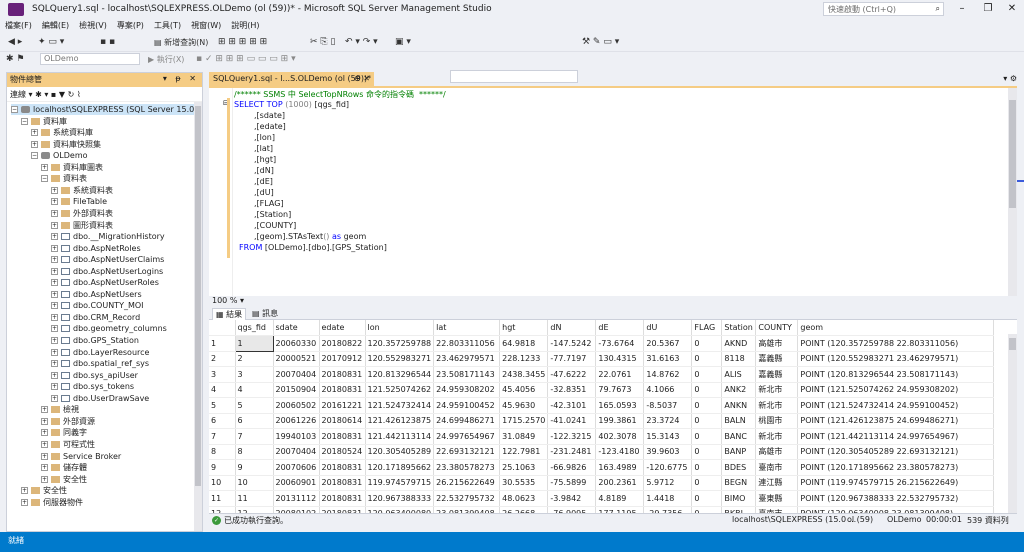 The width and height of the screenshot is (1024, 552). What do you see at coordinates (572, 374) in the screenshot?
I see `grid-cell: -47.6222` at bounding box center [572, 374].